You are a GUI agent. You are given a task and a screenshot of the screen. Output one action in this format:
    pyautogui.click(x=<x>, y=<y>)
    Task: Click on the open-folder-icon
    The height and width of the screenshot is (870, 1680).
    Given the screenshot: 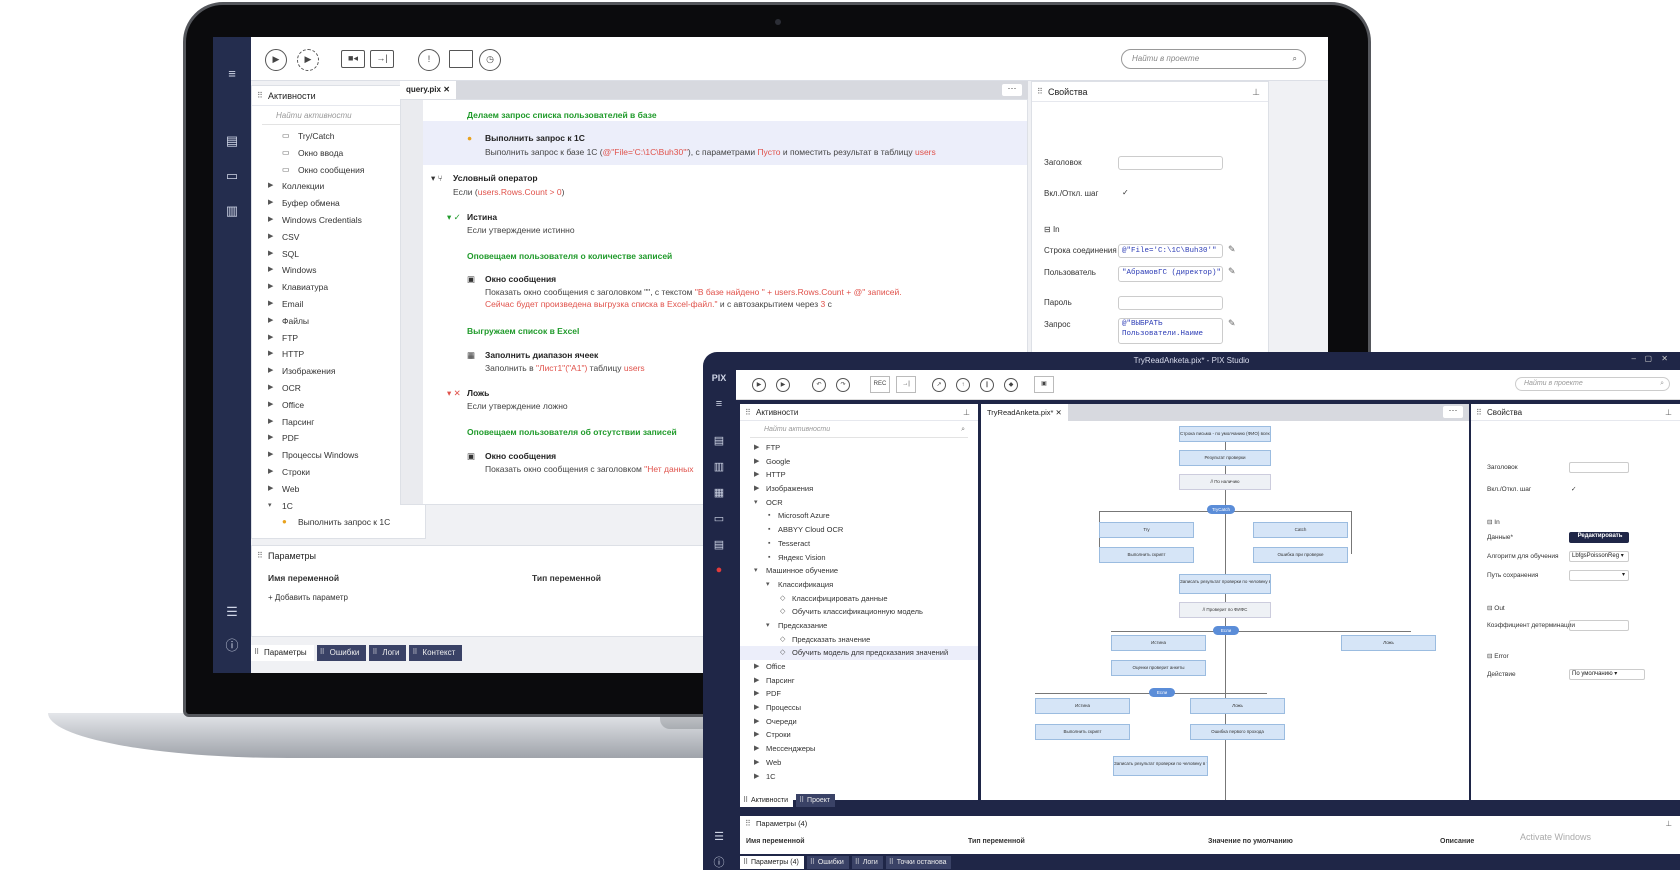 What is the action you would take?
    pyautogui.click(x=461, y=59)
    